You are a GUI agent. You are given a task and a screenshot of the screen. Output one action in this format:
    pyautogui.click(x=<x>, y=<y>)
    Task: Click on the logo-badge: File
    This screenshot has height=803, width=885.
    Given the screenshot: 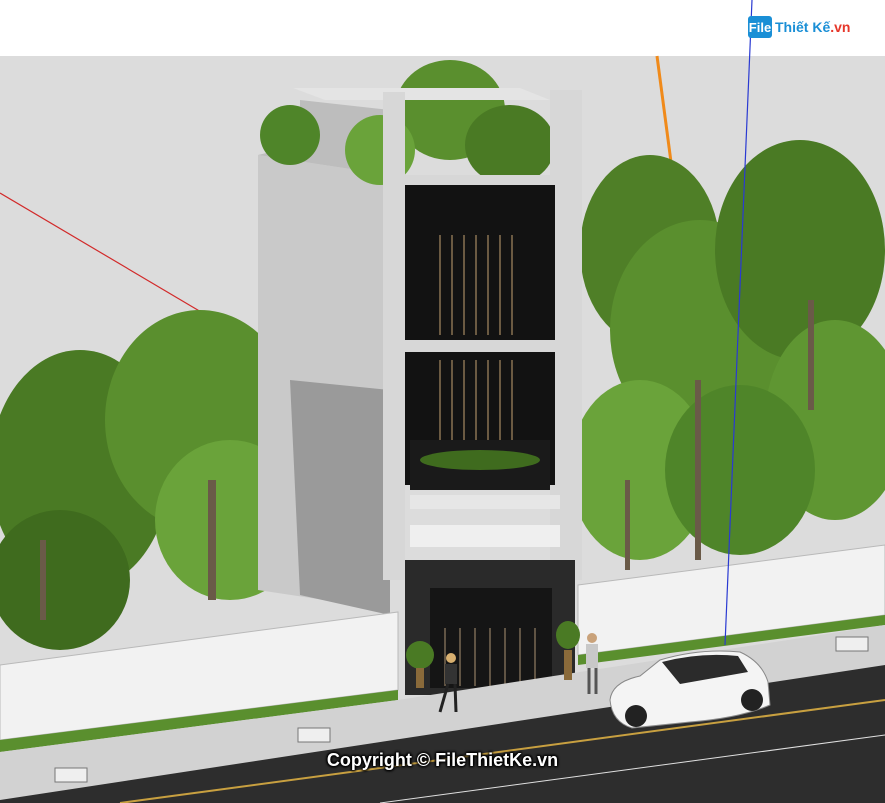 What is the action you would take?
    pyautogui.click(x=760, y=27)
    